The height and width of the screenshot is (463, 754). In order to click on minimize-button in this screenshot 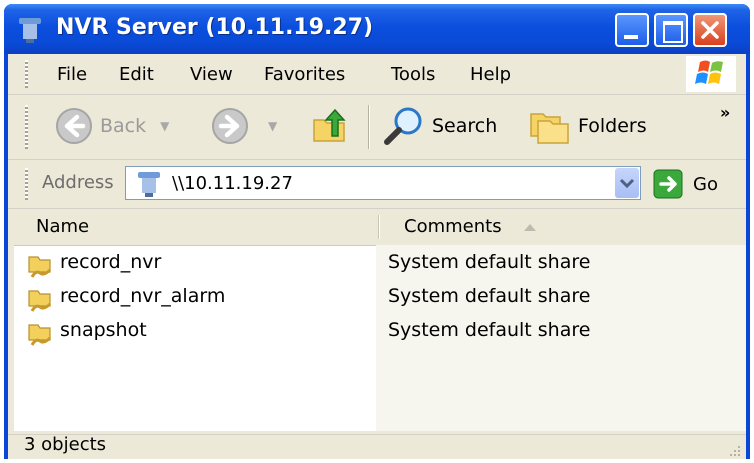, I will do `click(632, 30)`.